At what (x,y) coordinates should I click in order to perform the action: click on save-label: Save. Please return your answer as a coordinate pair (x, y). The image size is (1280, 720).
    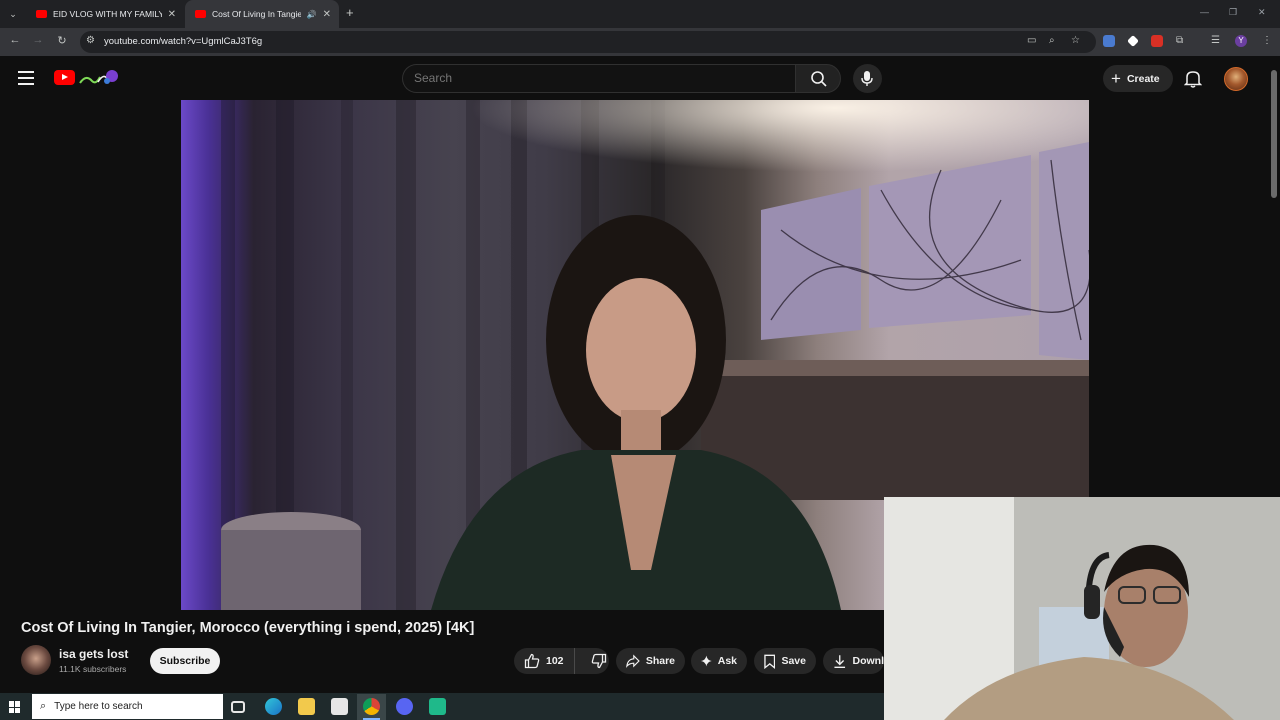
    Looking at the image, I should click on (793, 661).